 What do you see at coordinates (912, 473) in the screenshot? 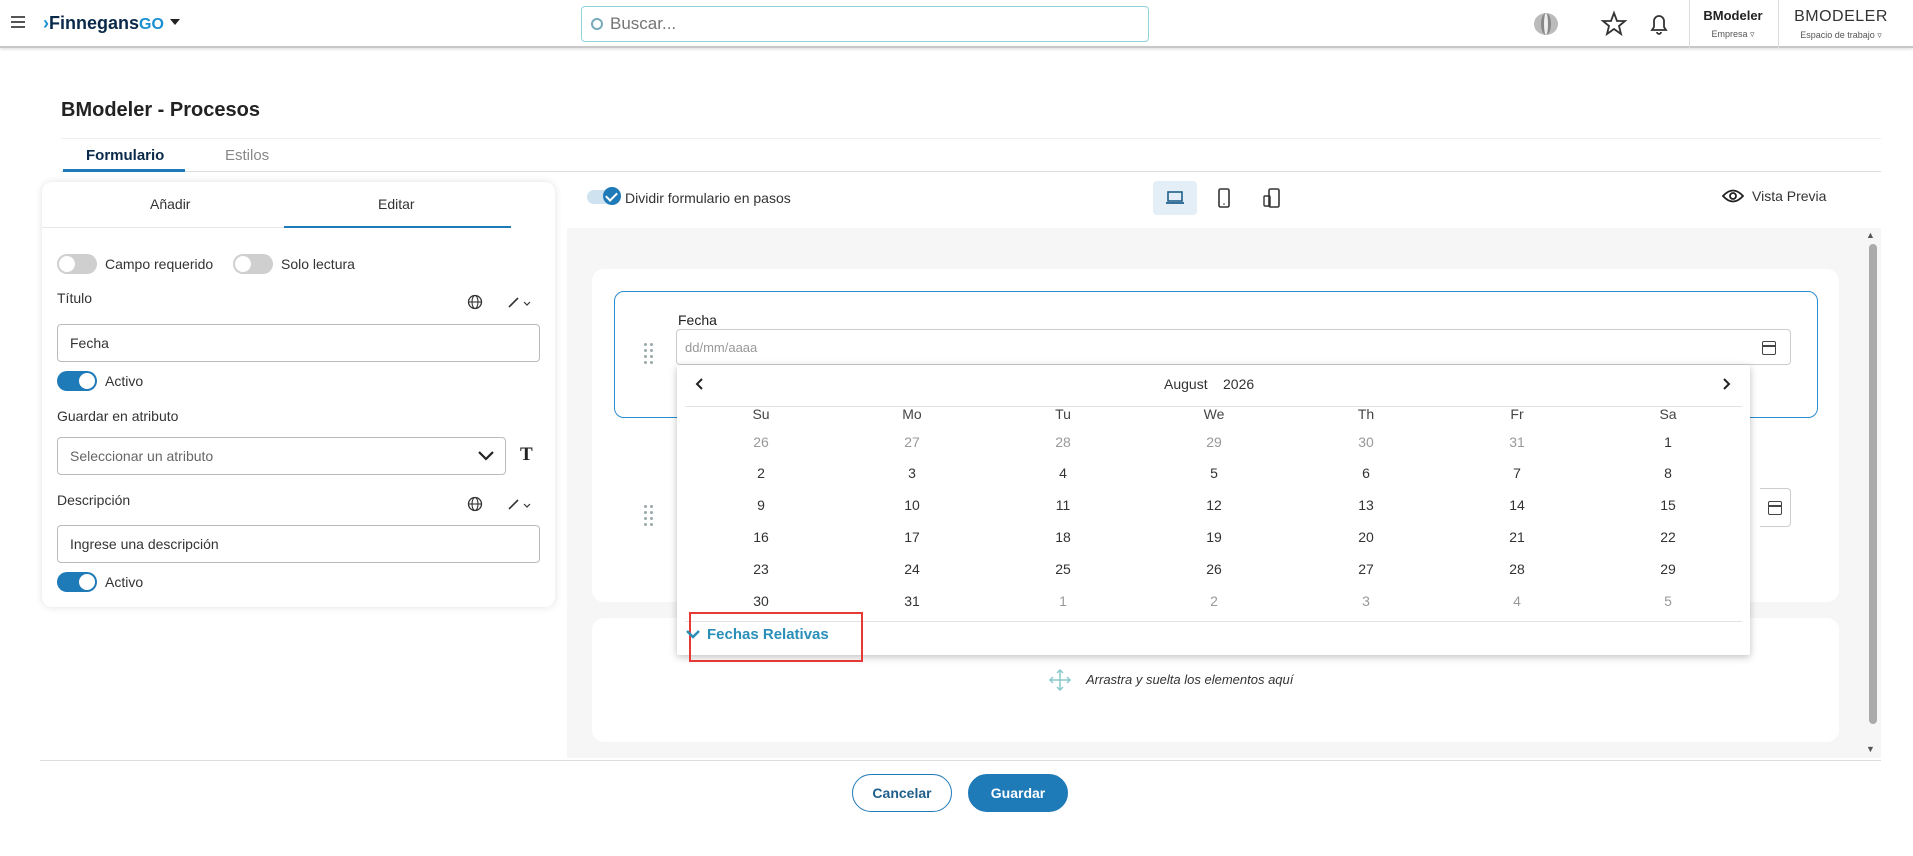
I see `calendar-day: 3` at bounding box center [912, 473].